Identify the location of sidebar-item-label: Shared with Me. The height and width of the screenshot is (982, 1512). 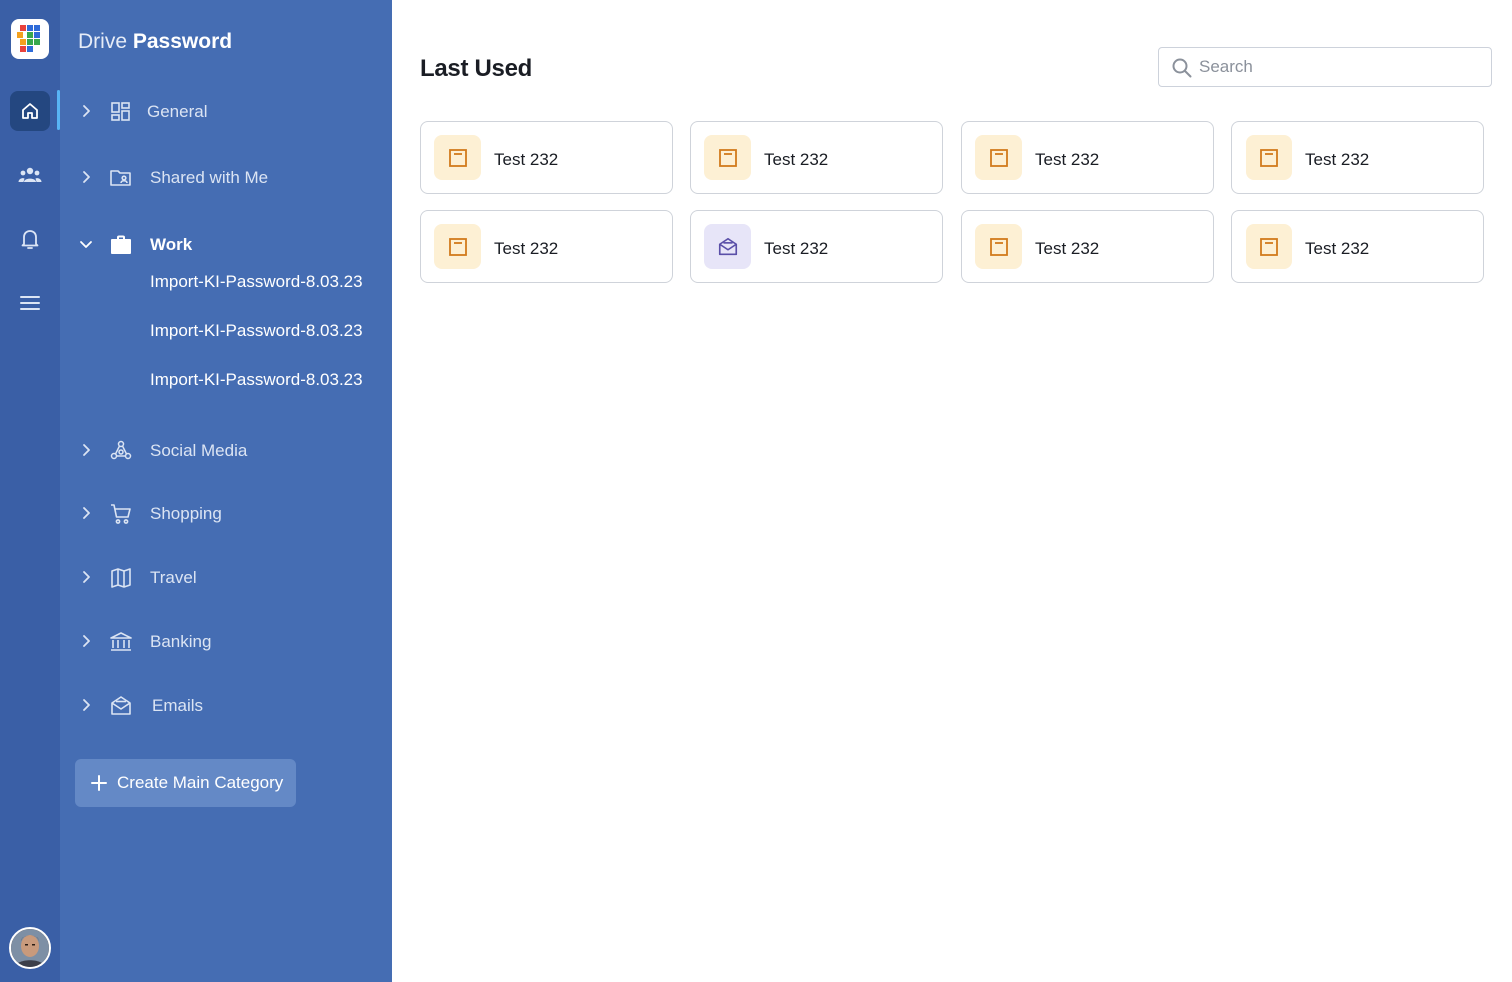
(209, 177).